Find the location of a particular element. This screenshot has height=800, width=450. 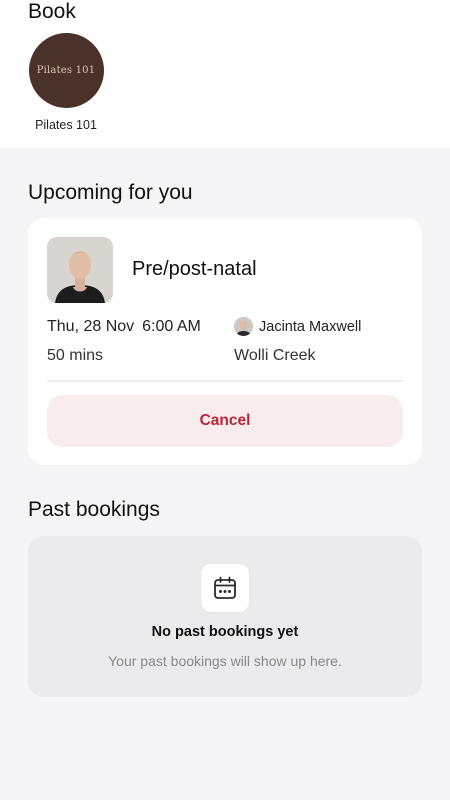

studio-name: Pilates 101 is located at coordinates (66, 125).